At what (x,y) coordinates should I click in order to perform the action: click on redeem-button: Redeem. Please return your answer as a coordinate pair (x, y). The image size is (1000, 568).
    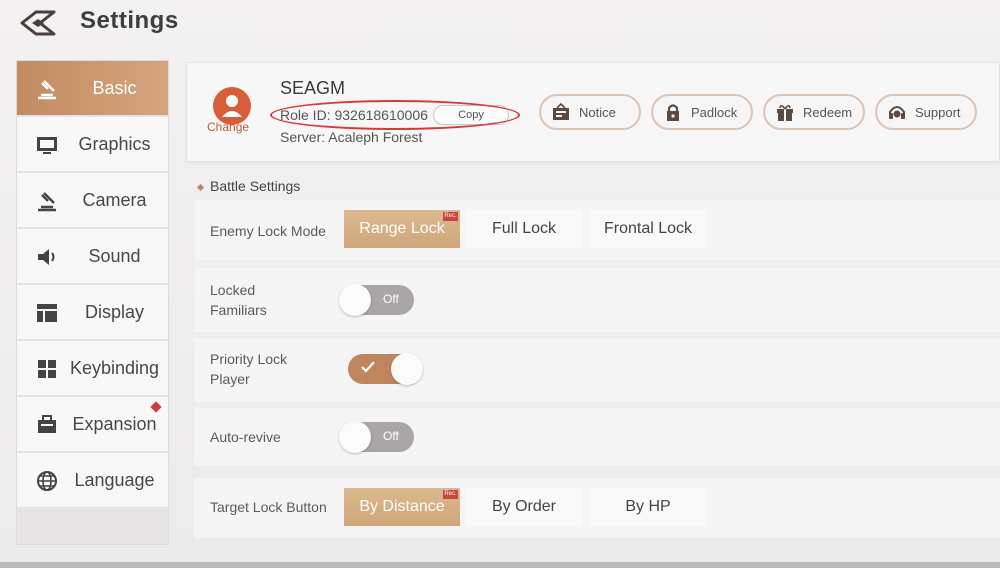
    Looking at the image, I should click on (814, 112).